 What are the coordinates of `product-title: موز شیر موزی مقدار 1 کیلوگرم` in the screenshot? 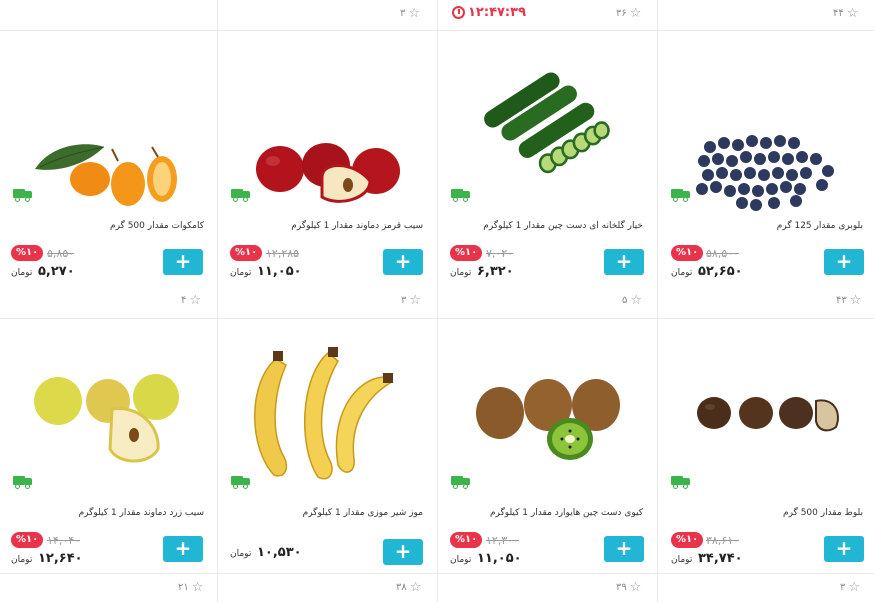 It's located at (363, 513).